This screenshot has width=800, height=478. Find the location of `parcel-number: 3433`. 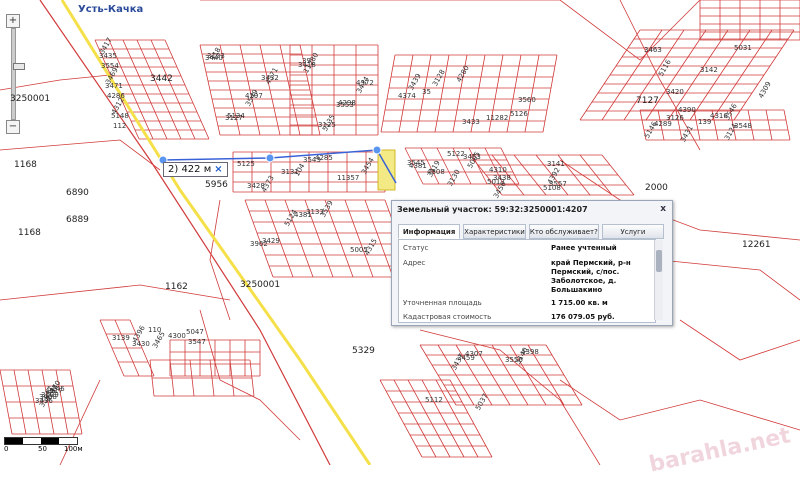

parcel-number: 3433 is located at coordinates (471, 122).